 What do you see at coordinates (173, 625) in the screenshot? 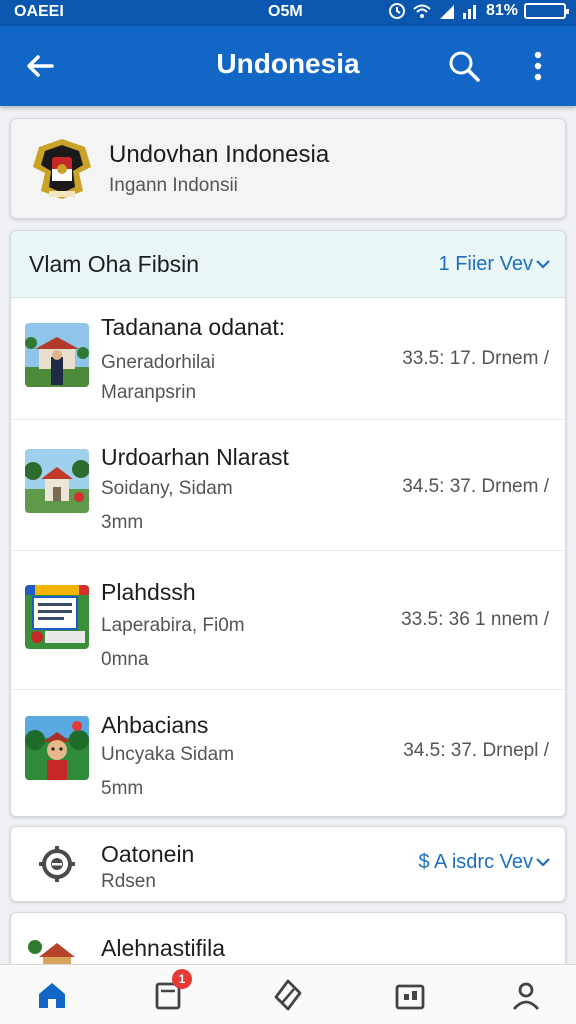
I see `item-subtitle: Laperabira, Fi0m` at bounding box center [173, 625].